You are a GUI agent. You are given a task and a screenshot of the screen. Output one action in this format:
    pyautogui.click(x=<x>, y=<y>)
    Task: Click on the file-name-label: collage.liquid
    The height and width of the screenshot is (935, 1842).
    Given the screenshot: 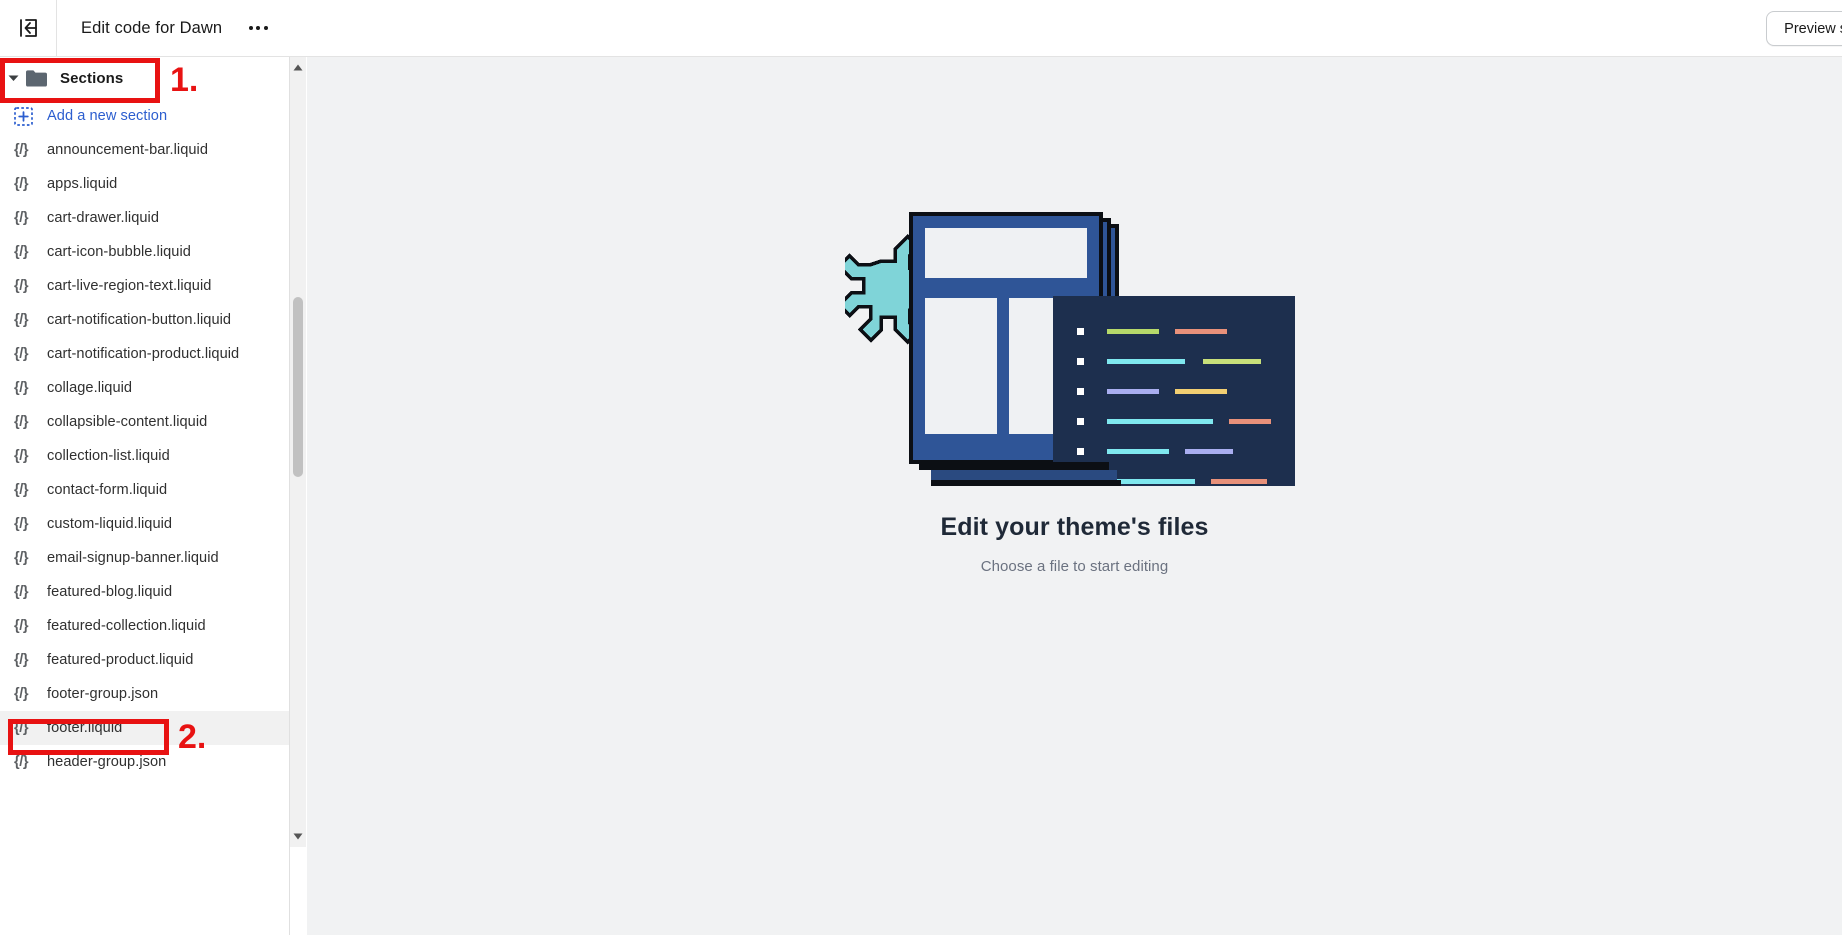 What is the action you would take?
    pyautogui.click(x=90, y=388)
    